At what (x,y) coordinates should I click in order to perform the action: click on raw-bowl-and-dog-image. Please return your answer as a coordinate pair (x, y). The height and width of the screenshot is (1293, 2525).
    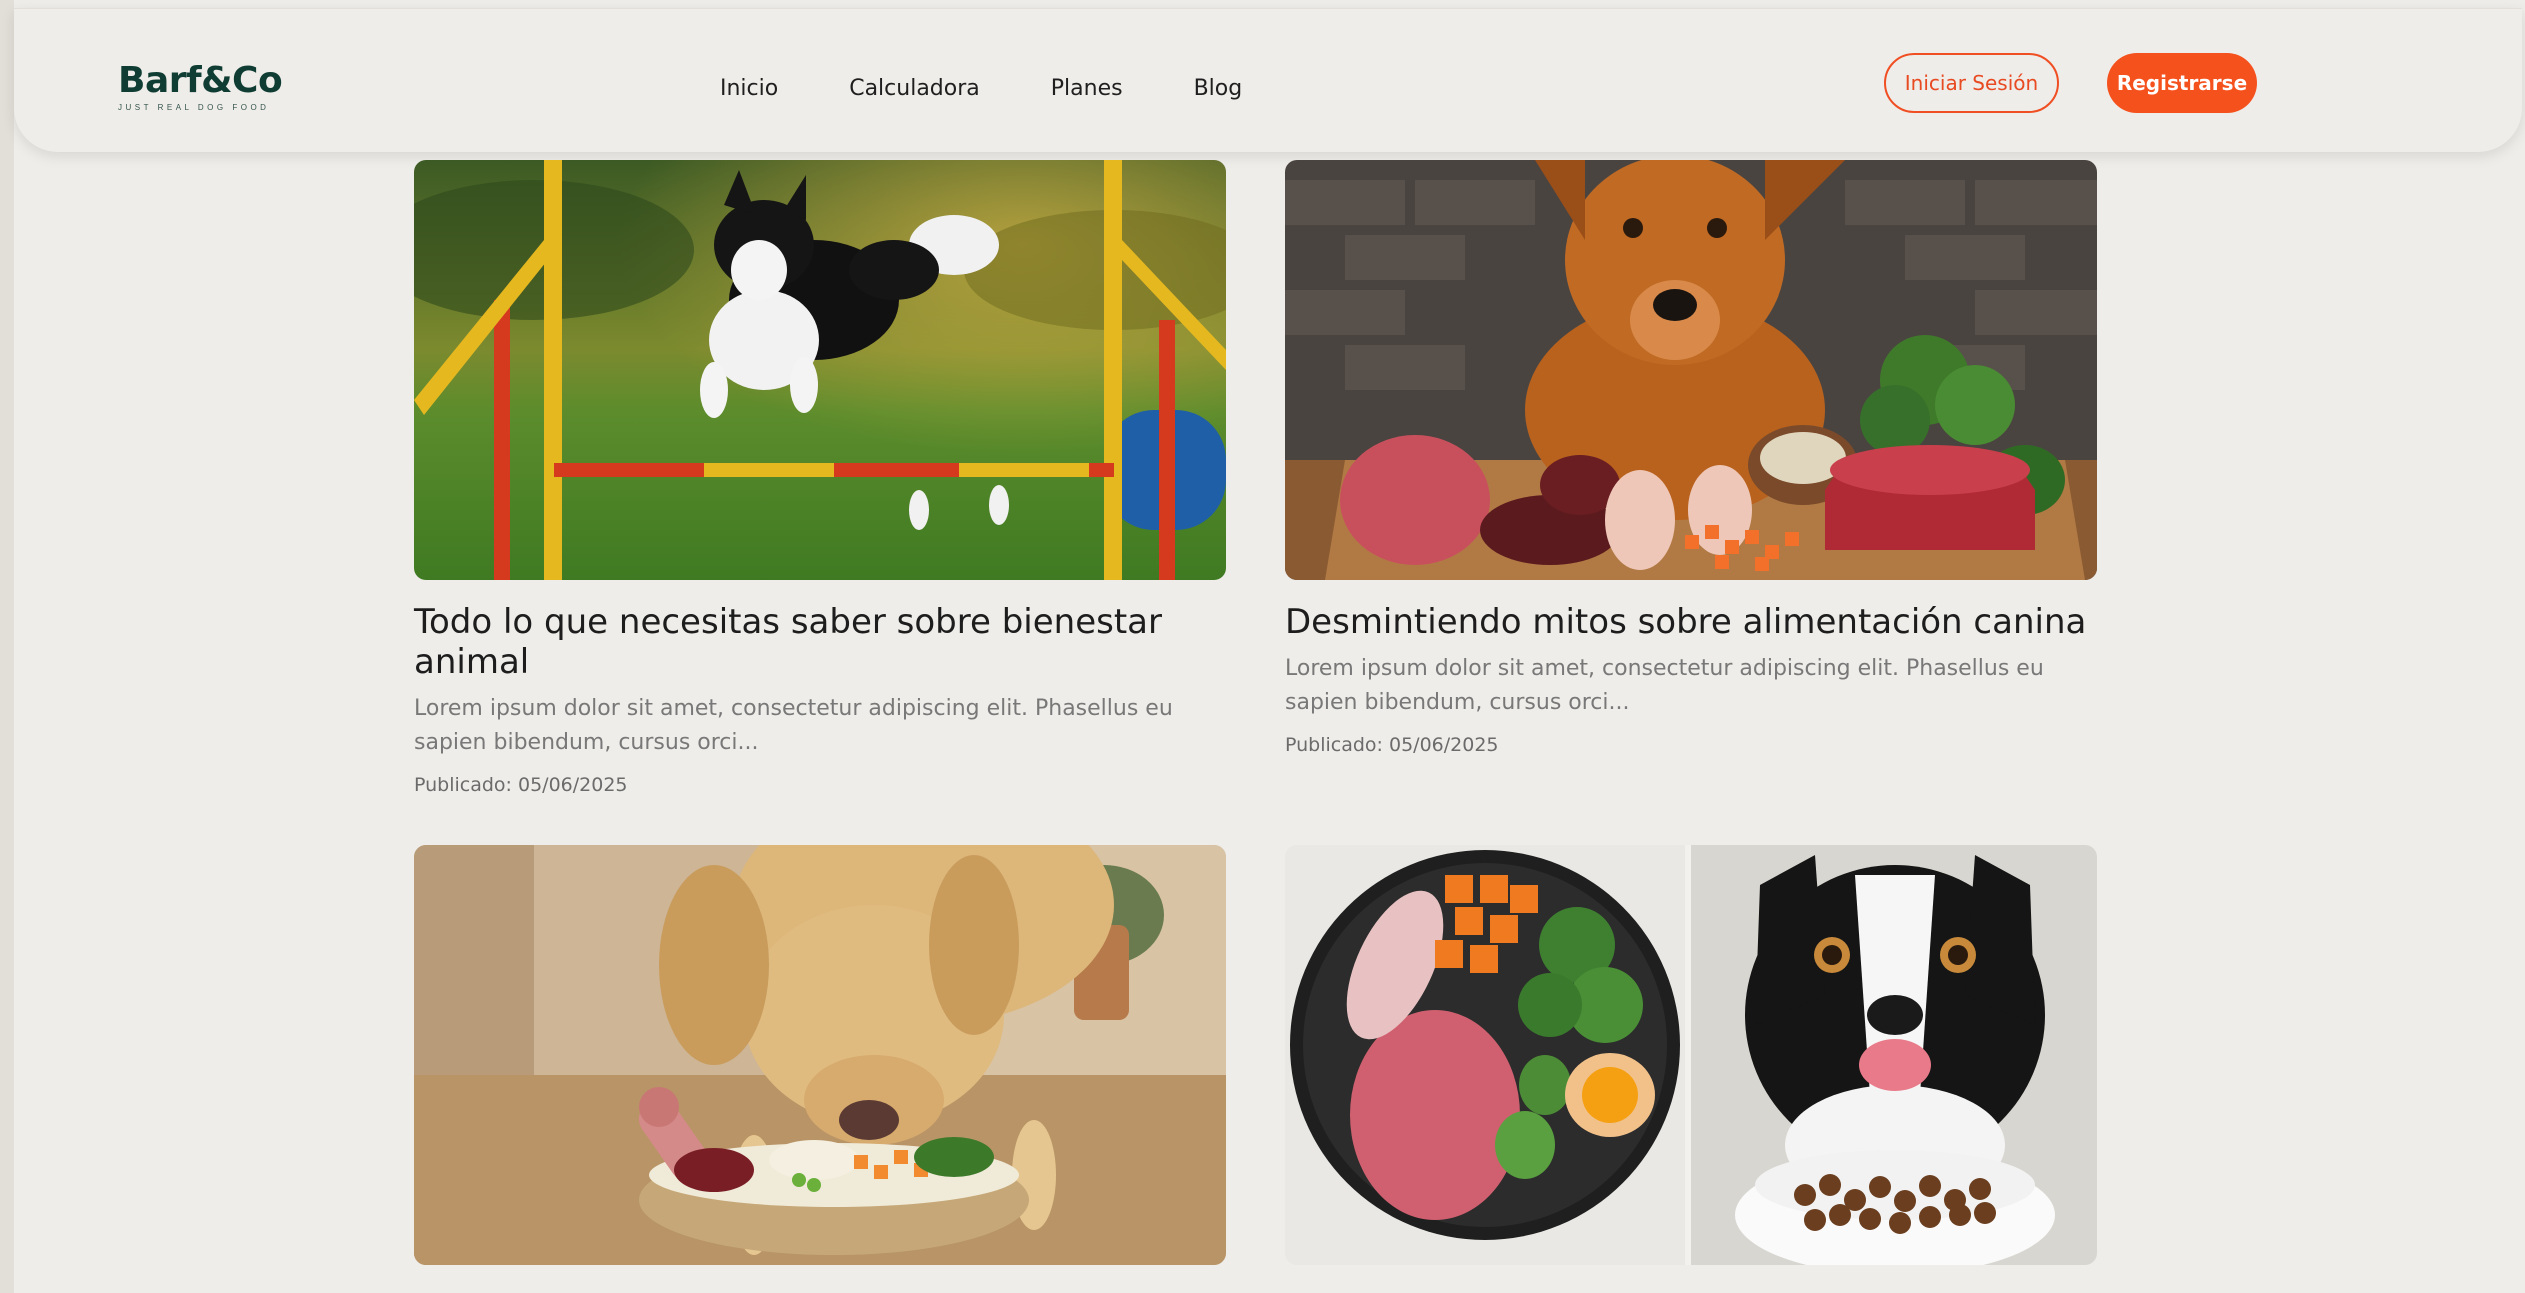
    Looking at the image, I should click on (1691, 1055).